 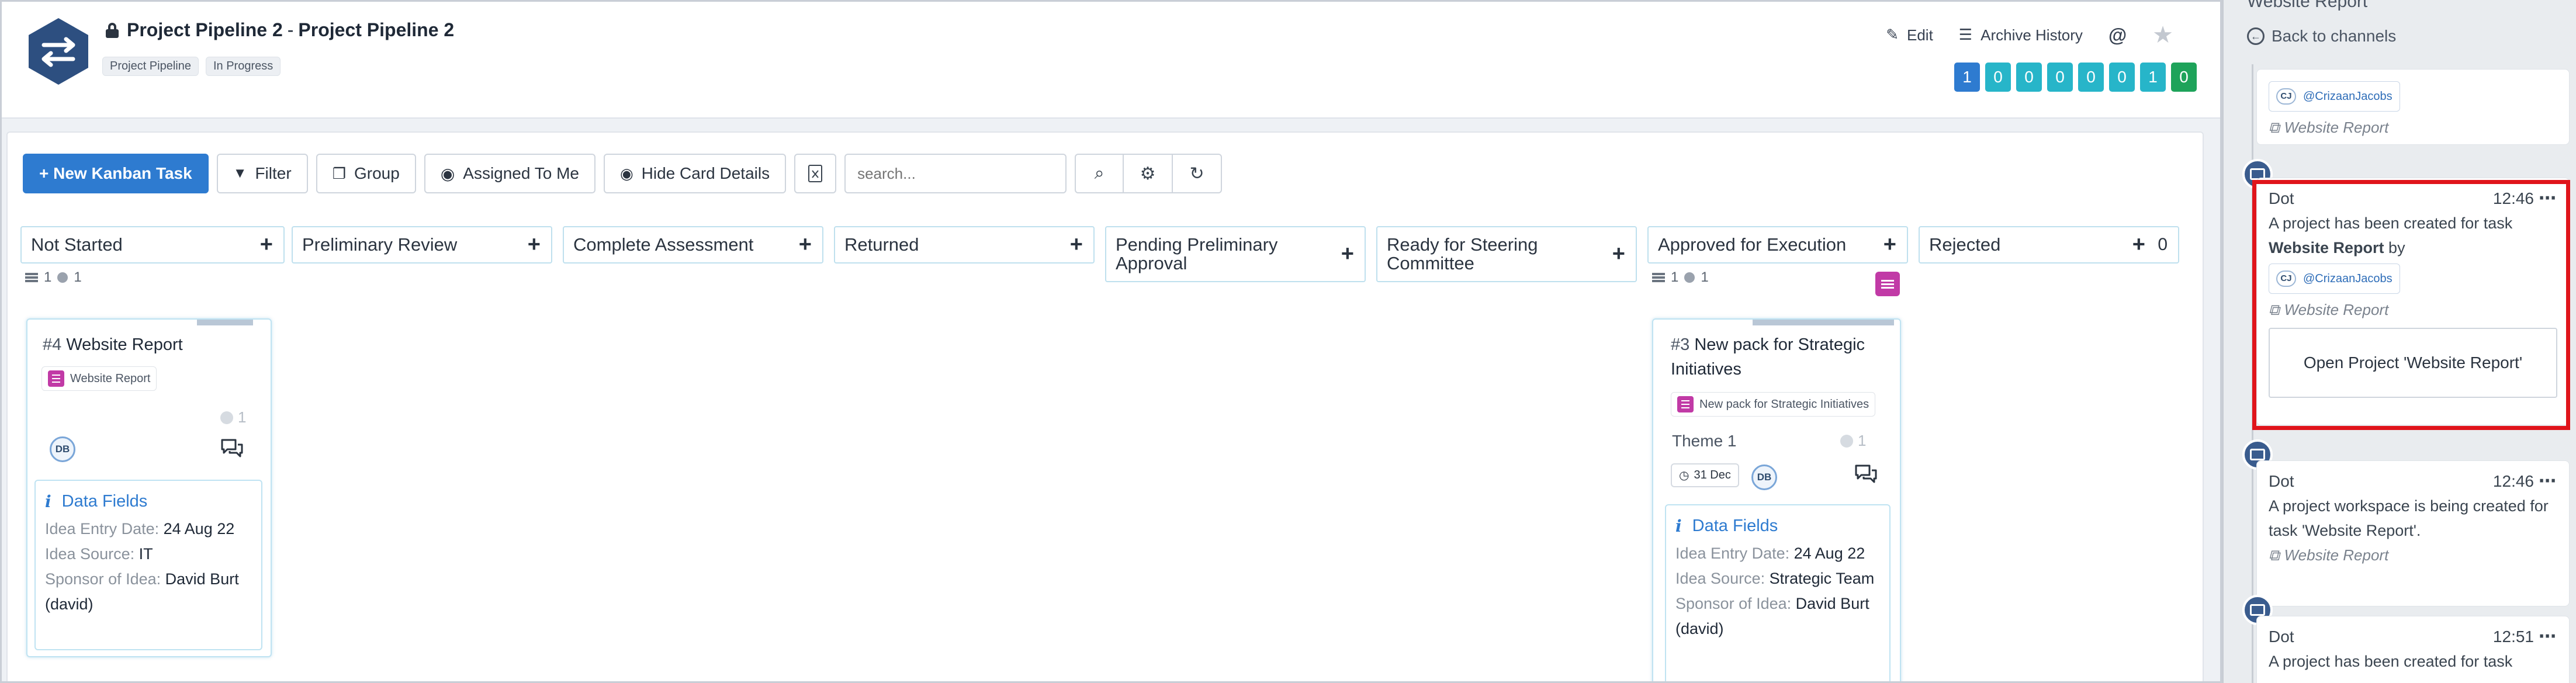 I want to click on user-mention: @CrizaanJacobs, so click(x=2348, y=96).